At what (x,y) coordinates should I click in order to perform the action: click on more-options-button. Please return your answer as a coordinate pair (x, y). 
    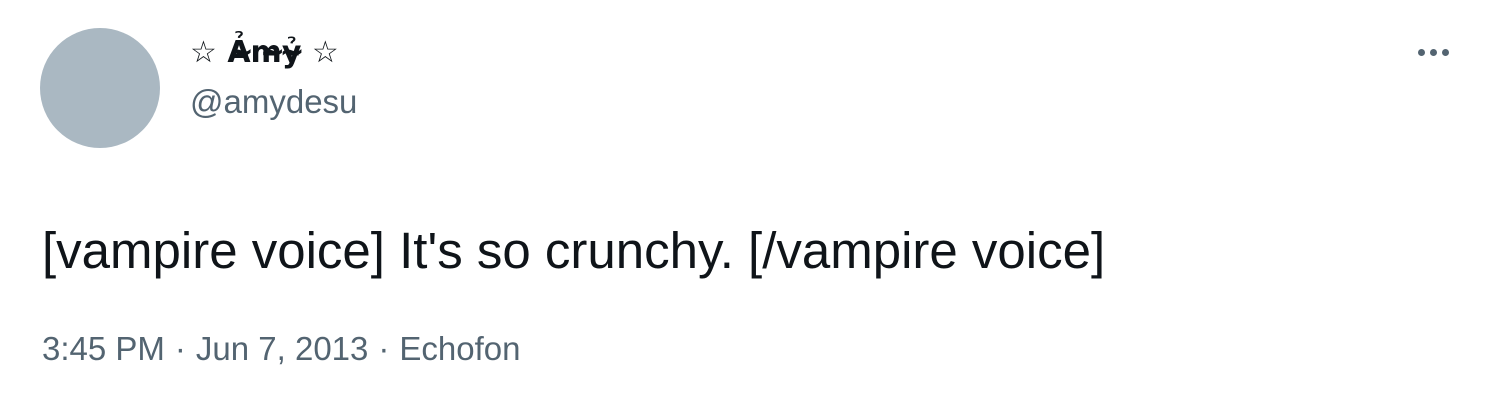
    Looking at the image, I should click on (1433, 52).